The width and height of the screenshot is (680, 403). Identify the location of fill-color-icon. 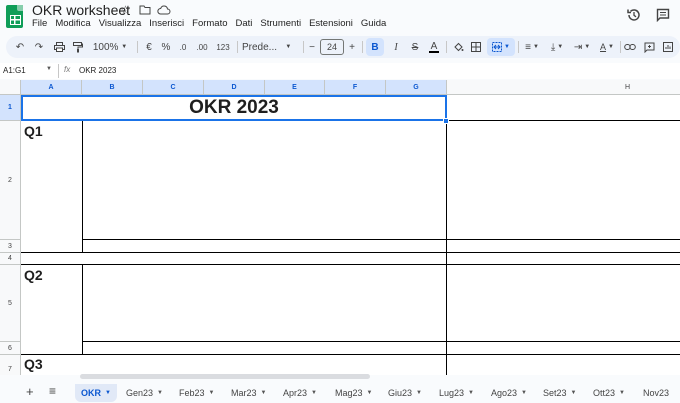
(458, 47).